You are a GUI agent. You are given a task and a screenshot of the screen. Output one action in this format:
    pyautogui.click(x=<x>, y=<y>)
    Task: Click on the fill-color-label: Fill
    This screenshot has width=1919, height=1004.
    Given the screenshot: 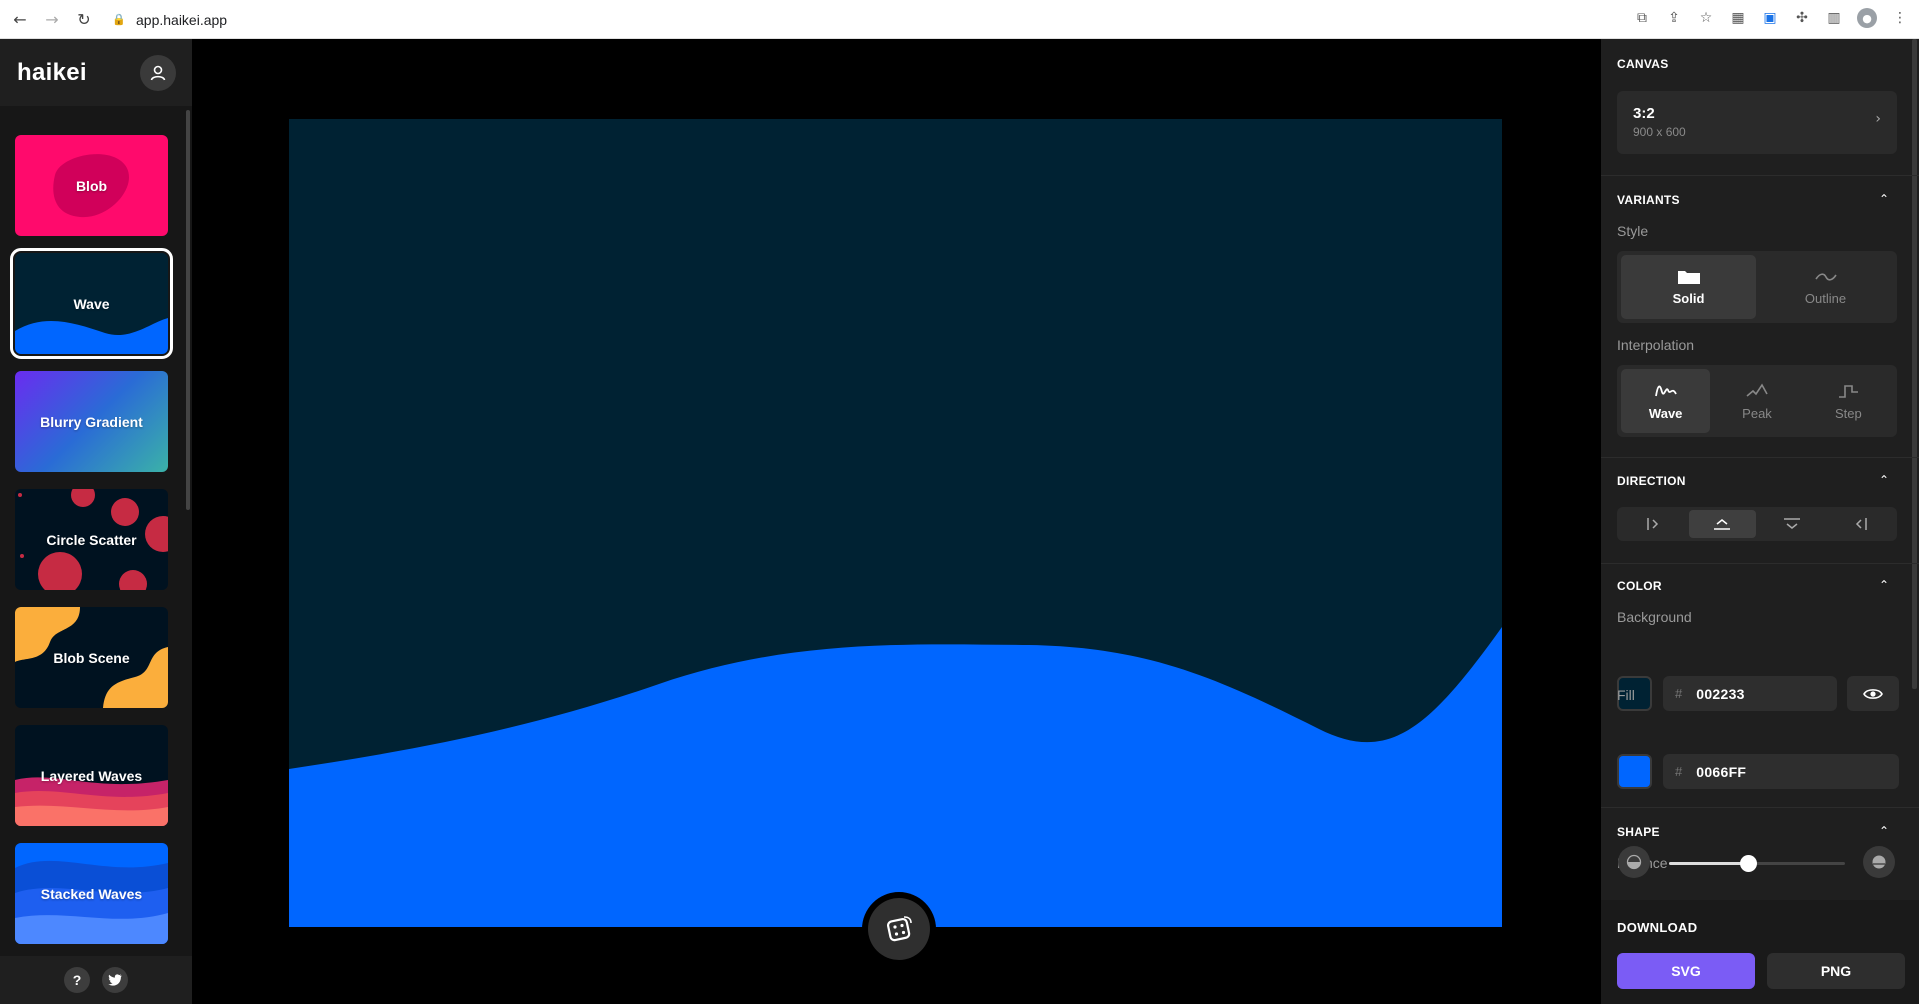 What is the action you would take?
    pyautogui.click(x=1626, y=695)
    